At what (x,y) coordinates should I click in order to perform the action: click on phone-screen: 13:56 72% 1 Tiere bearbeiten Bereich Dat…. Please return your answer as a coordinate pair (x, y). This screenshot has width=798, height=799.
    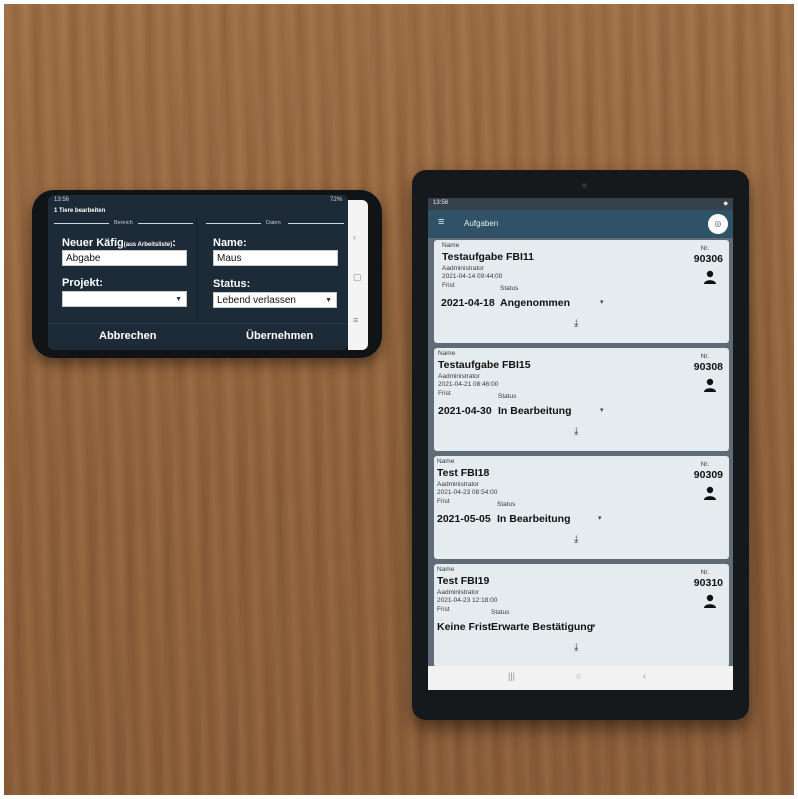
    Looking at the image, I should click on (198, 272).